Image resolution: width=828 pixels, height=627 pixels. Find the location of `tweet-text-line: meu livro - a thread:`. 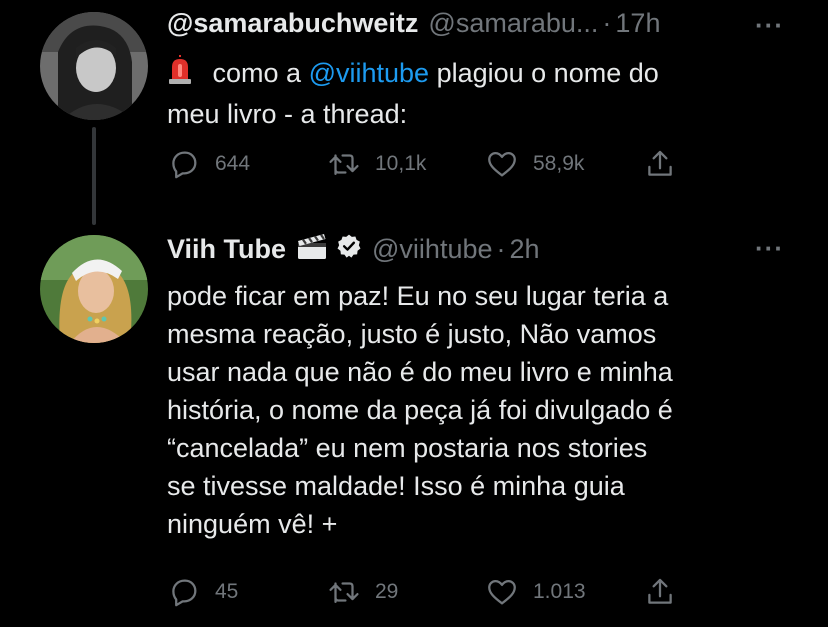

tweet-text-line: meu livro - a thread: is located at coordinates (287, 113).